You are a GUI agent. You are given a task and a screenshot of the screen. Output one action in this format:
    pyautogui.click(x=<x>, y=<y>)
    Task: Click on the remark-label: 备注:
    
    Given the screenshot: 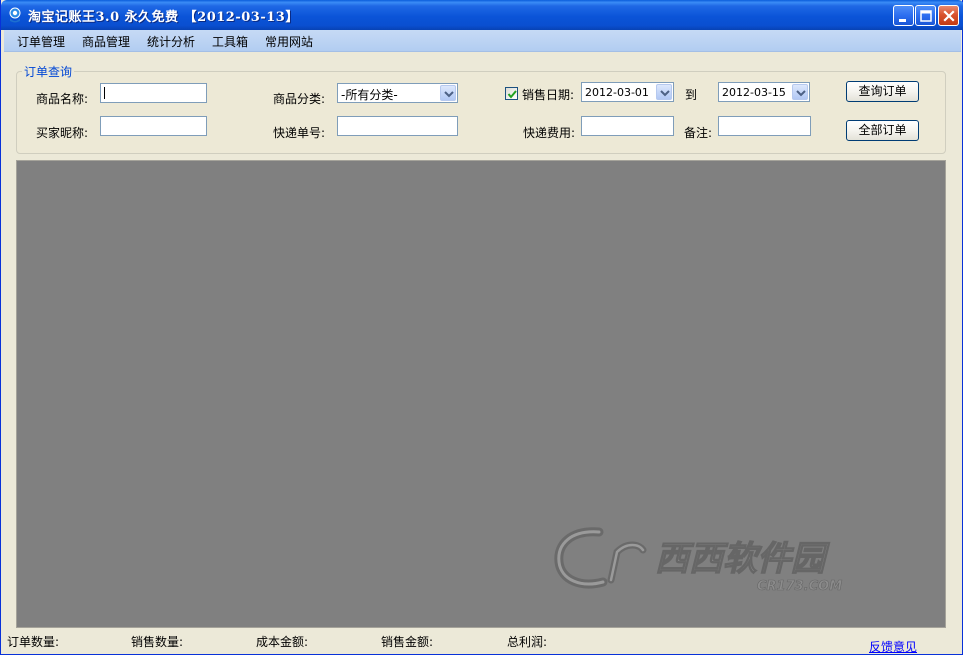 What is the action you would take?
    pyautogui.click(x=698, y=133)
    